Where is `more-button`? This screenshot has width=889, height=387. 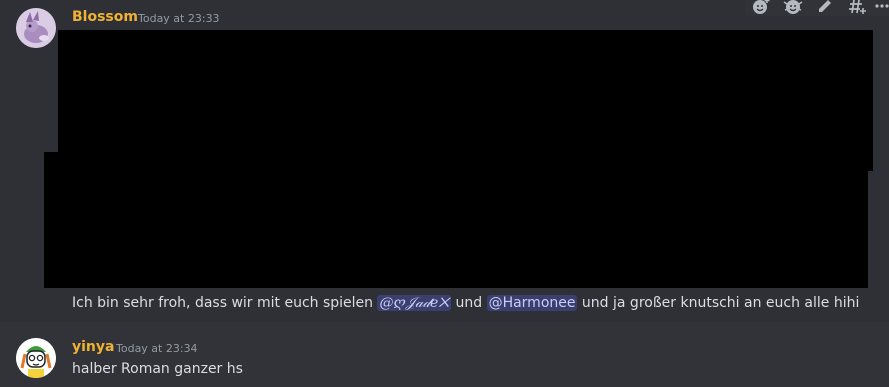
more-button is located at coordinates (881, 8).